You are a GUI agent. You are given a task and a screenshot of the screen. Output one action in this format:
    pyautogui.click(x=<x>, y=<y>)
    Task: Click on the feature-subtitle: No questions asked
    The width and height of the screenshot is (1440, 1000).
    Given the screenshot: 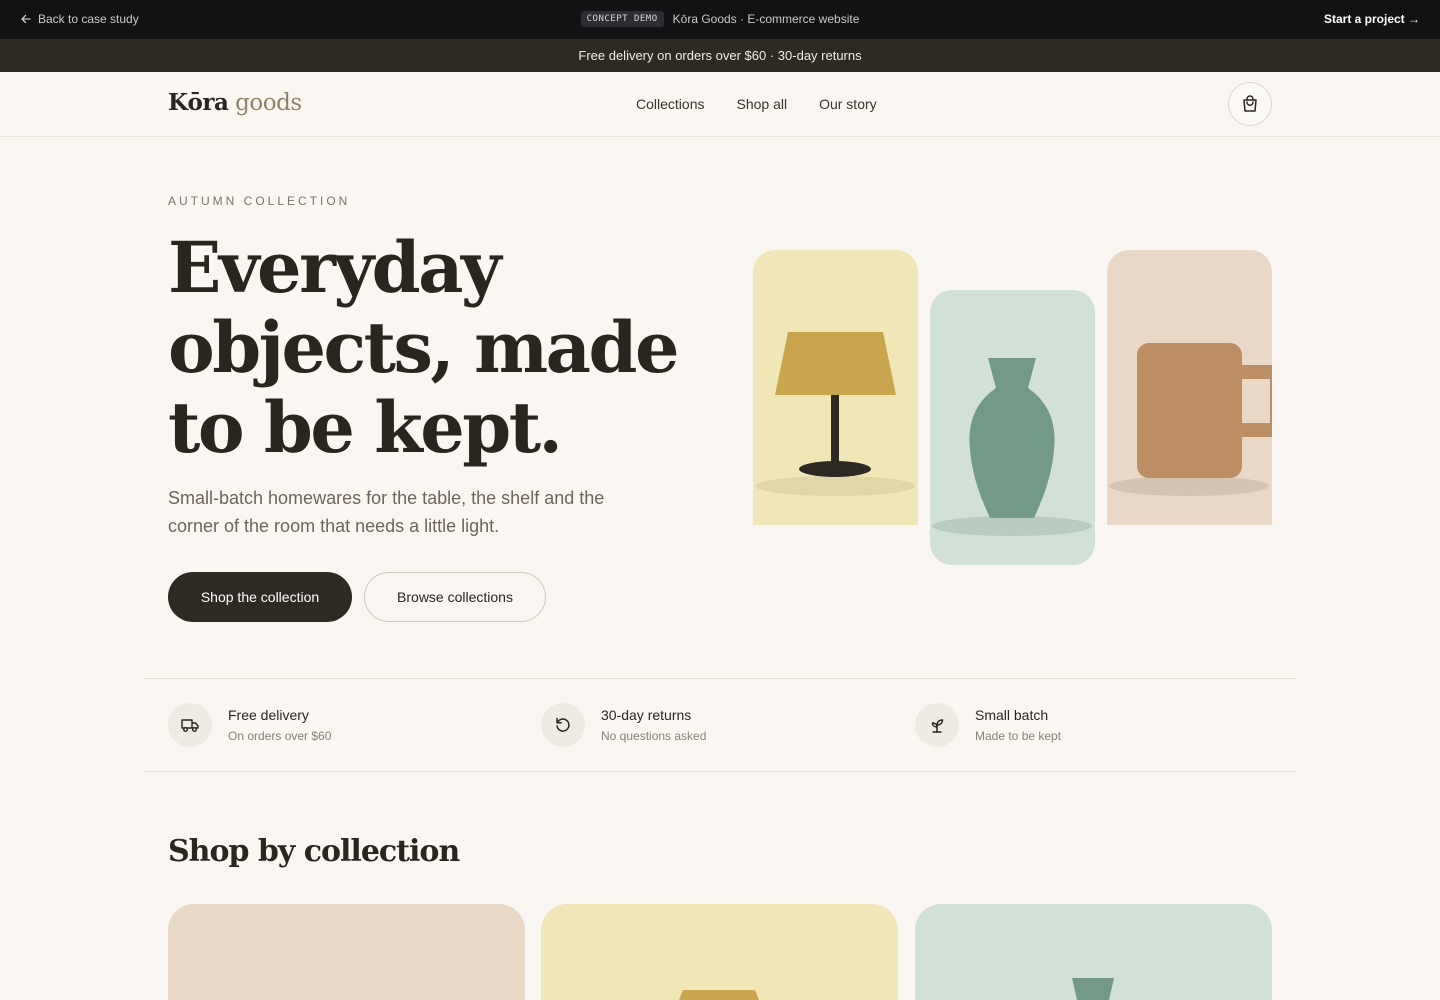 What is the action you would take?
    pyautogui.click(x=654, y=736)
    